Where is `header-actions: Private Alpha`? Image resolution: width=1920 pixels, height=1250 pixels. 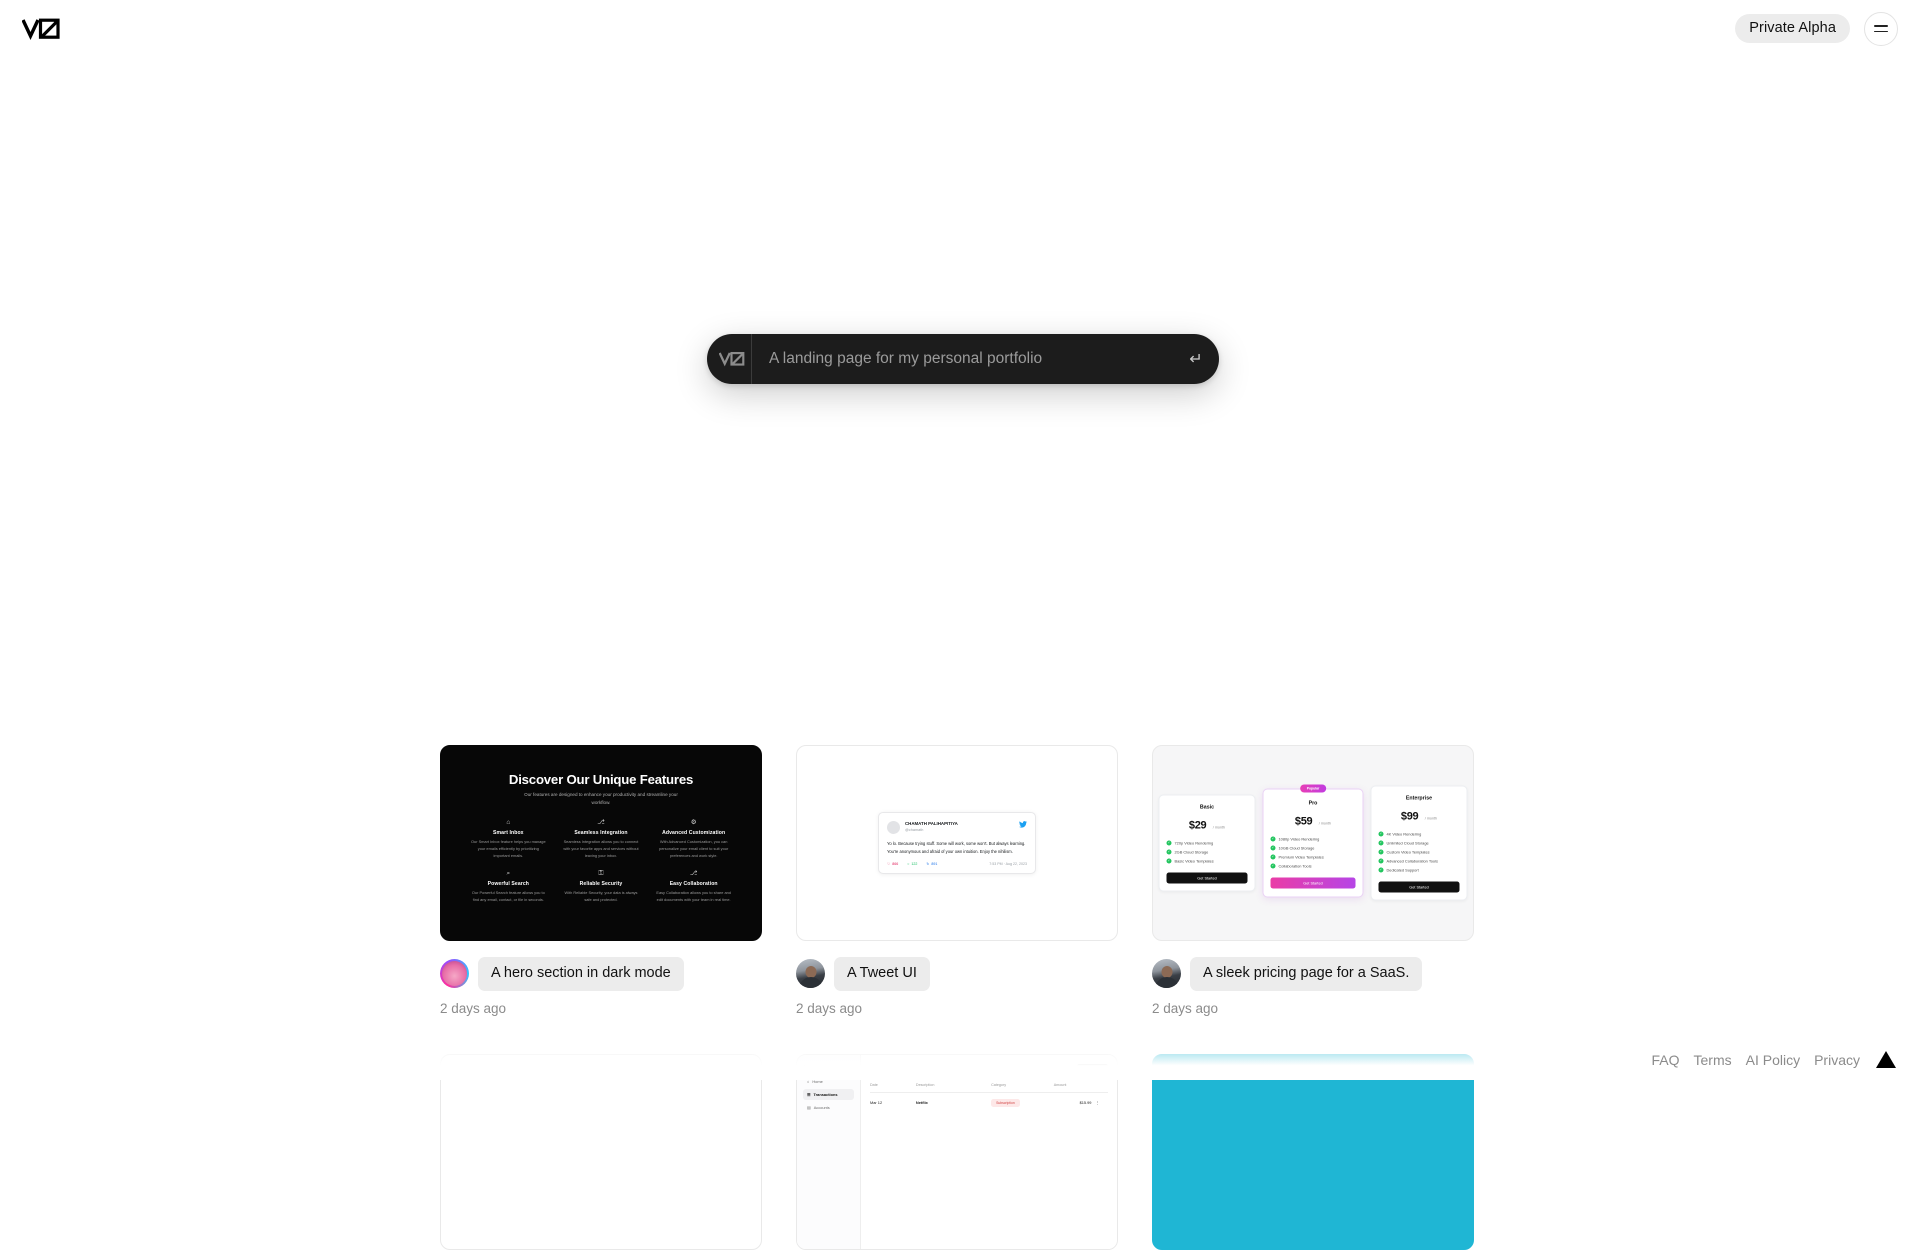 header-actions: Private Alpha is located at coordinates (1816, 29).